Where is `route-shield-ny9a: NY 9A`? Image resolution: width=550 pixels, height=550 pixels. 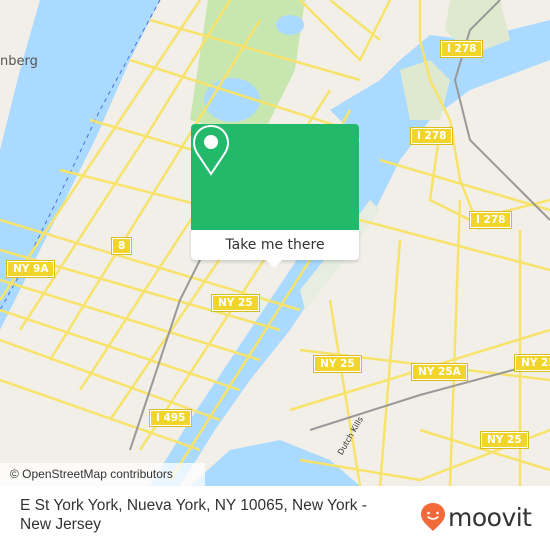 route-shield-ny9a: NY 9A is located at coordinates (30, 269).